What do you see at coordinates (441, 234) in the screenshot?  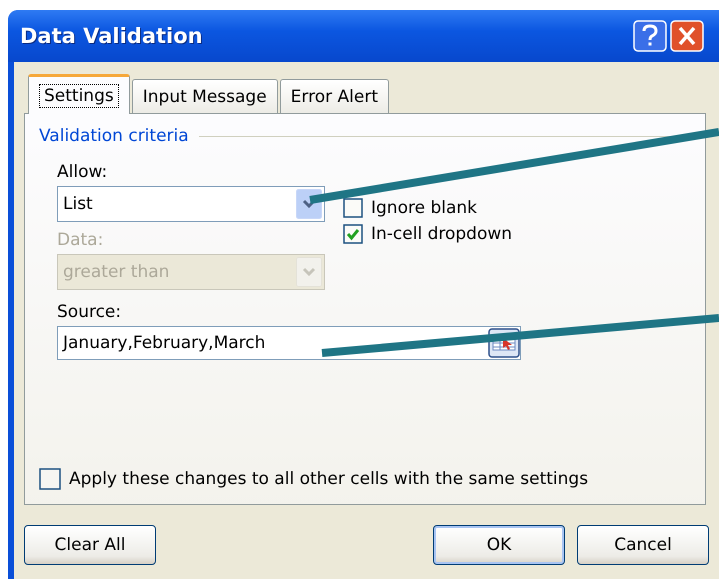 I see `checkbox-label: In-cell dropdown` at bounding box center [441, 234].